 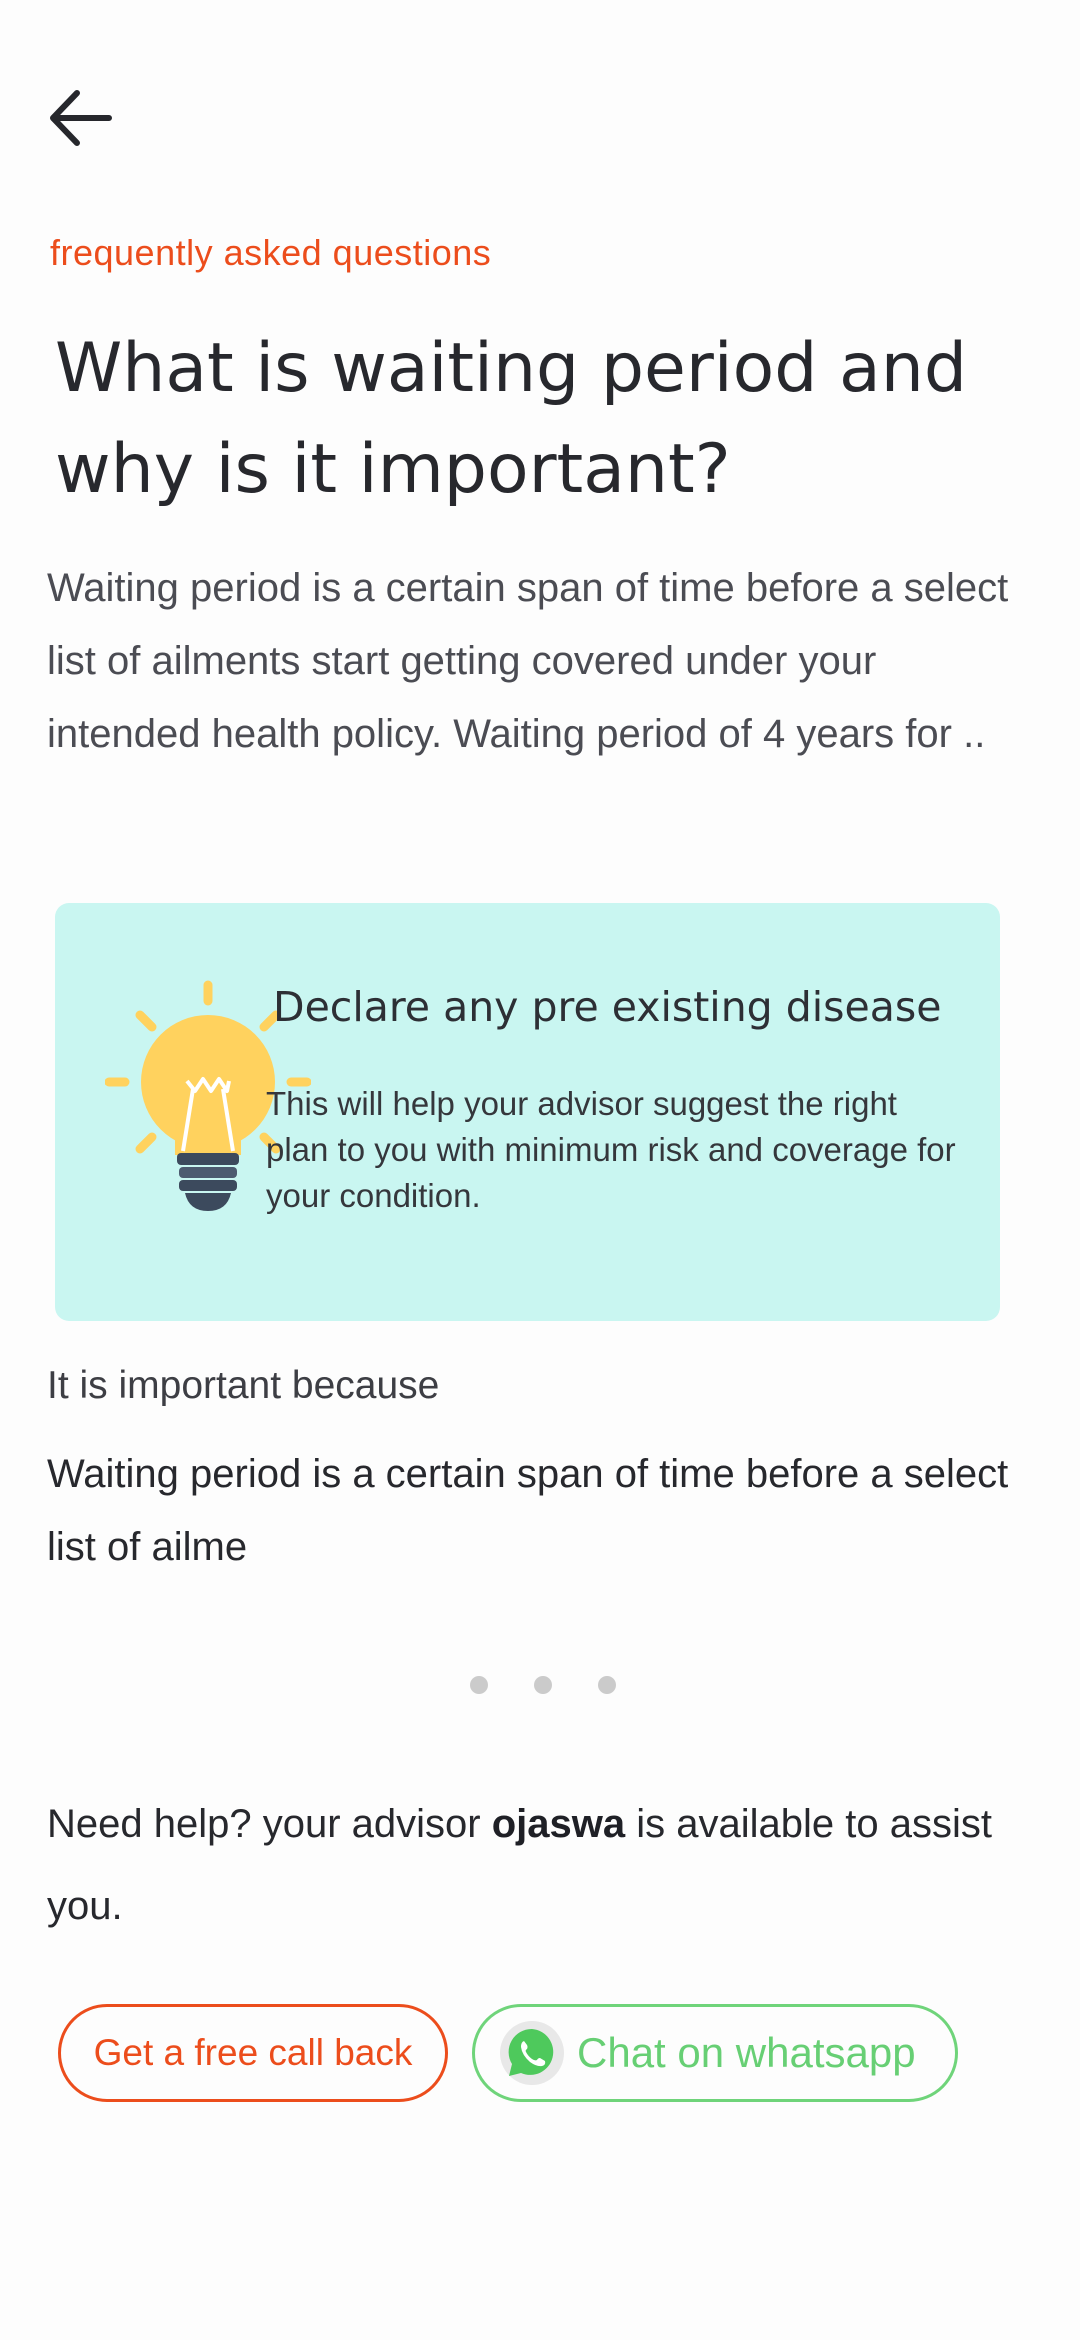 I want to click on importance-heading: It is important because, so click(x=243, y=1385).